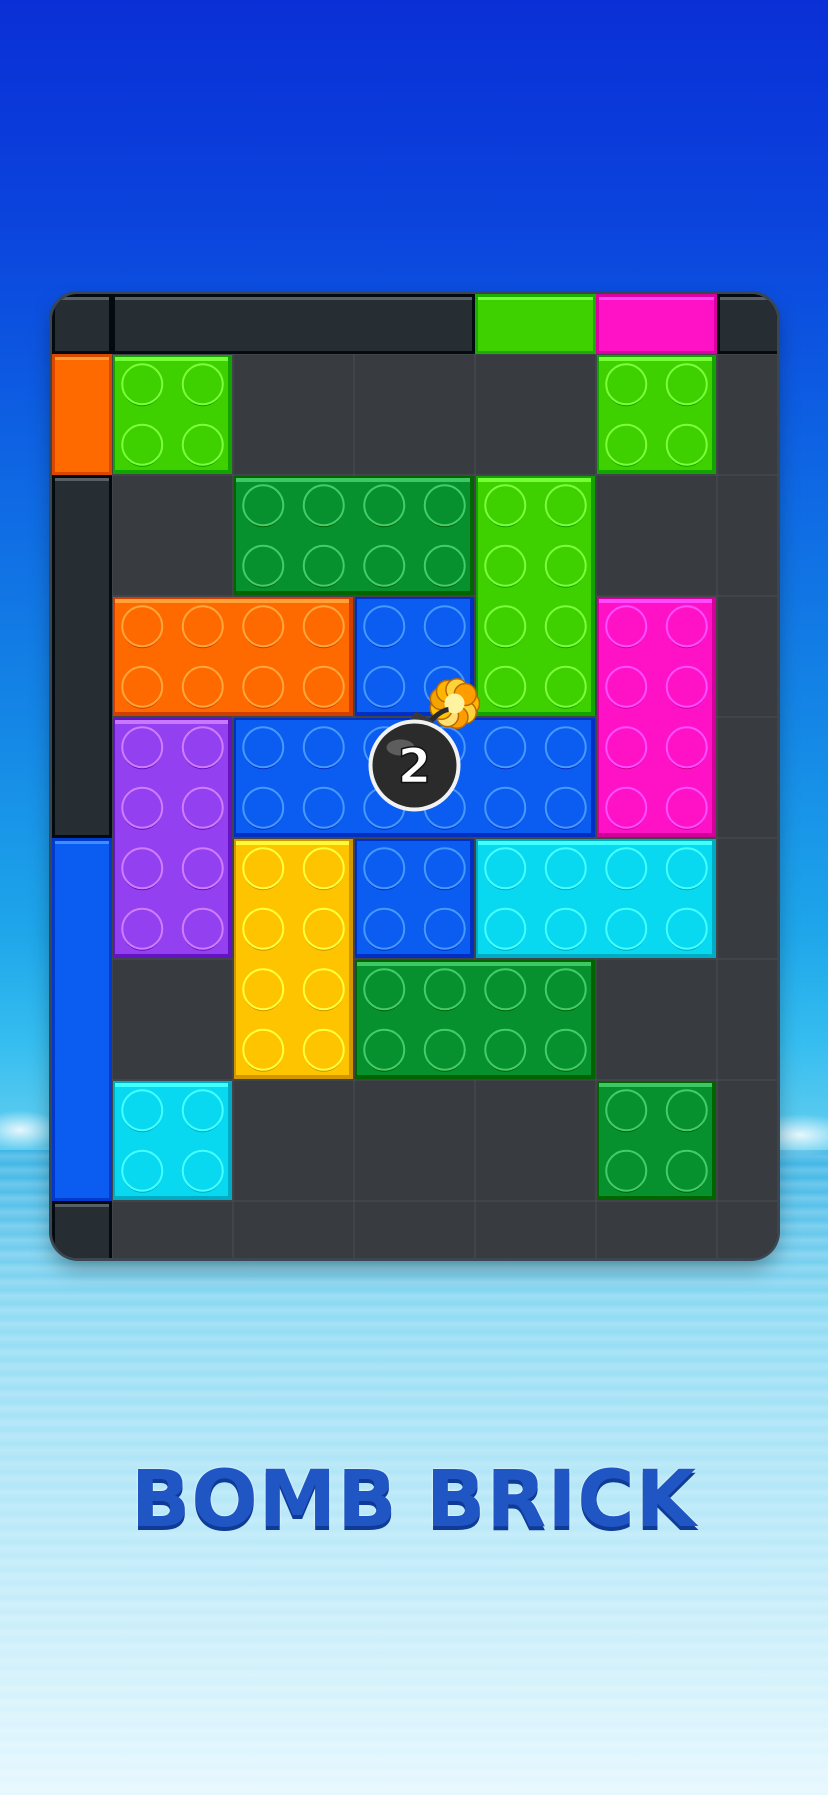  I want to click on border-top-dark, so click(293, 324).